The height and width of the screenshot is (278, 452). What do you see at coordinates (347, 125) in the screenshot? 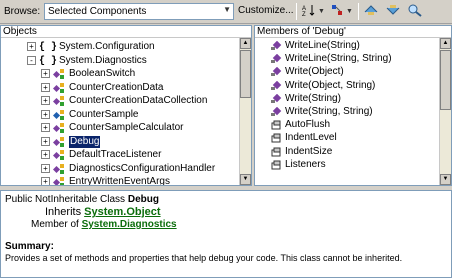
I see `member-item-property: AutoFlush` at bounding box center [347, 125].